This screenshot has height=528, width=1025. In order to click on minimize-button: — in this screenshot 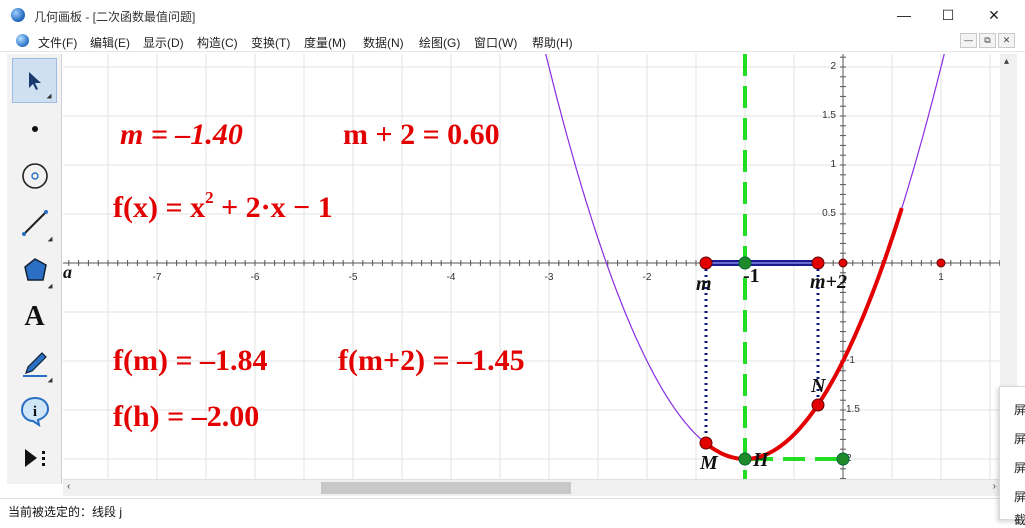, I will do `click(904, 15)`.